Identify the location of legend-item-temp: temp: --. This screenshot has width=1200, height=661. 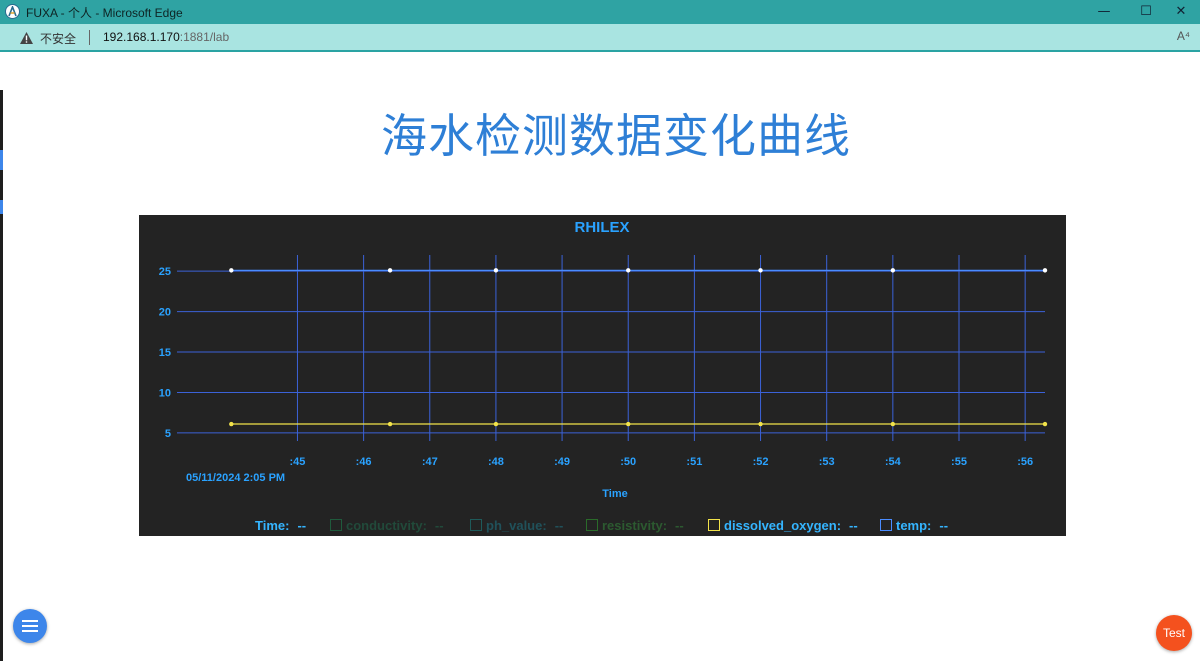
(914, 525).